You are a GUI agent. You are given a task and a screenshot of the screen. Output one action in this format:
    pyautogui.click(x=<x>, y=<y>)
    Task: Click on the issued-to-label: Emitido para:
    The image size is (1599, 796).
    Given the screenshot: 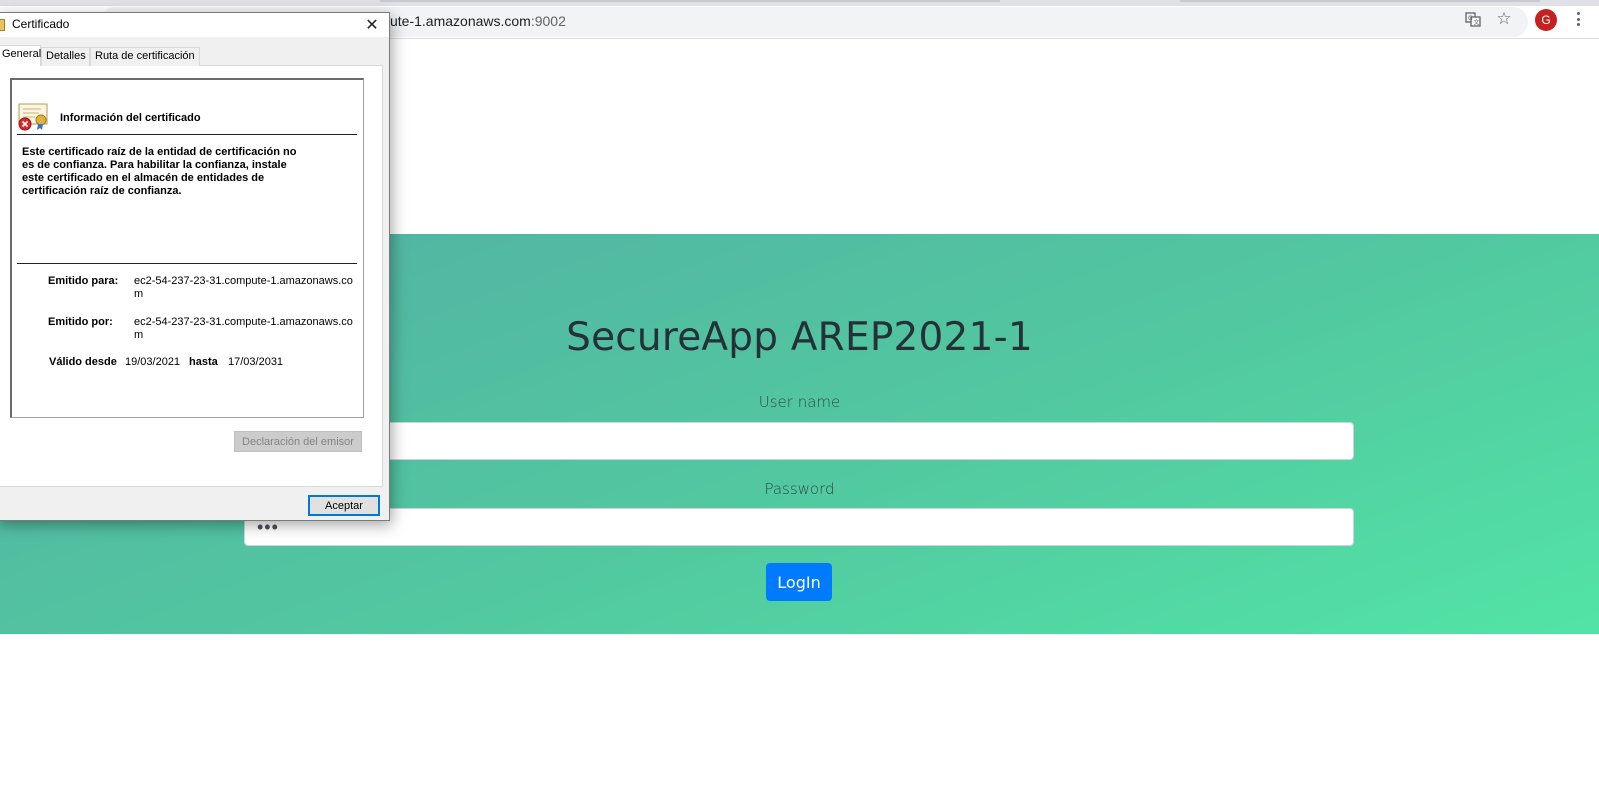 What is the action you would take?
    pyautogui.click(x=83, y=281)
    